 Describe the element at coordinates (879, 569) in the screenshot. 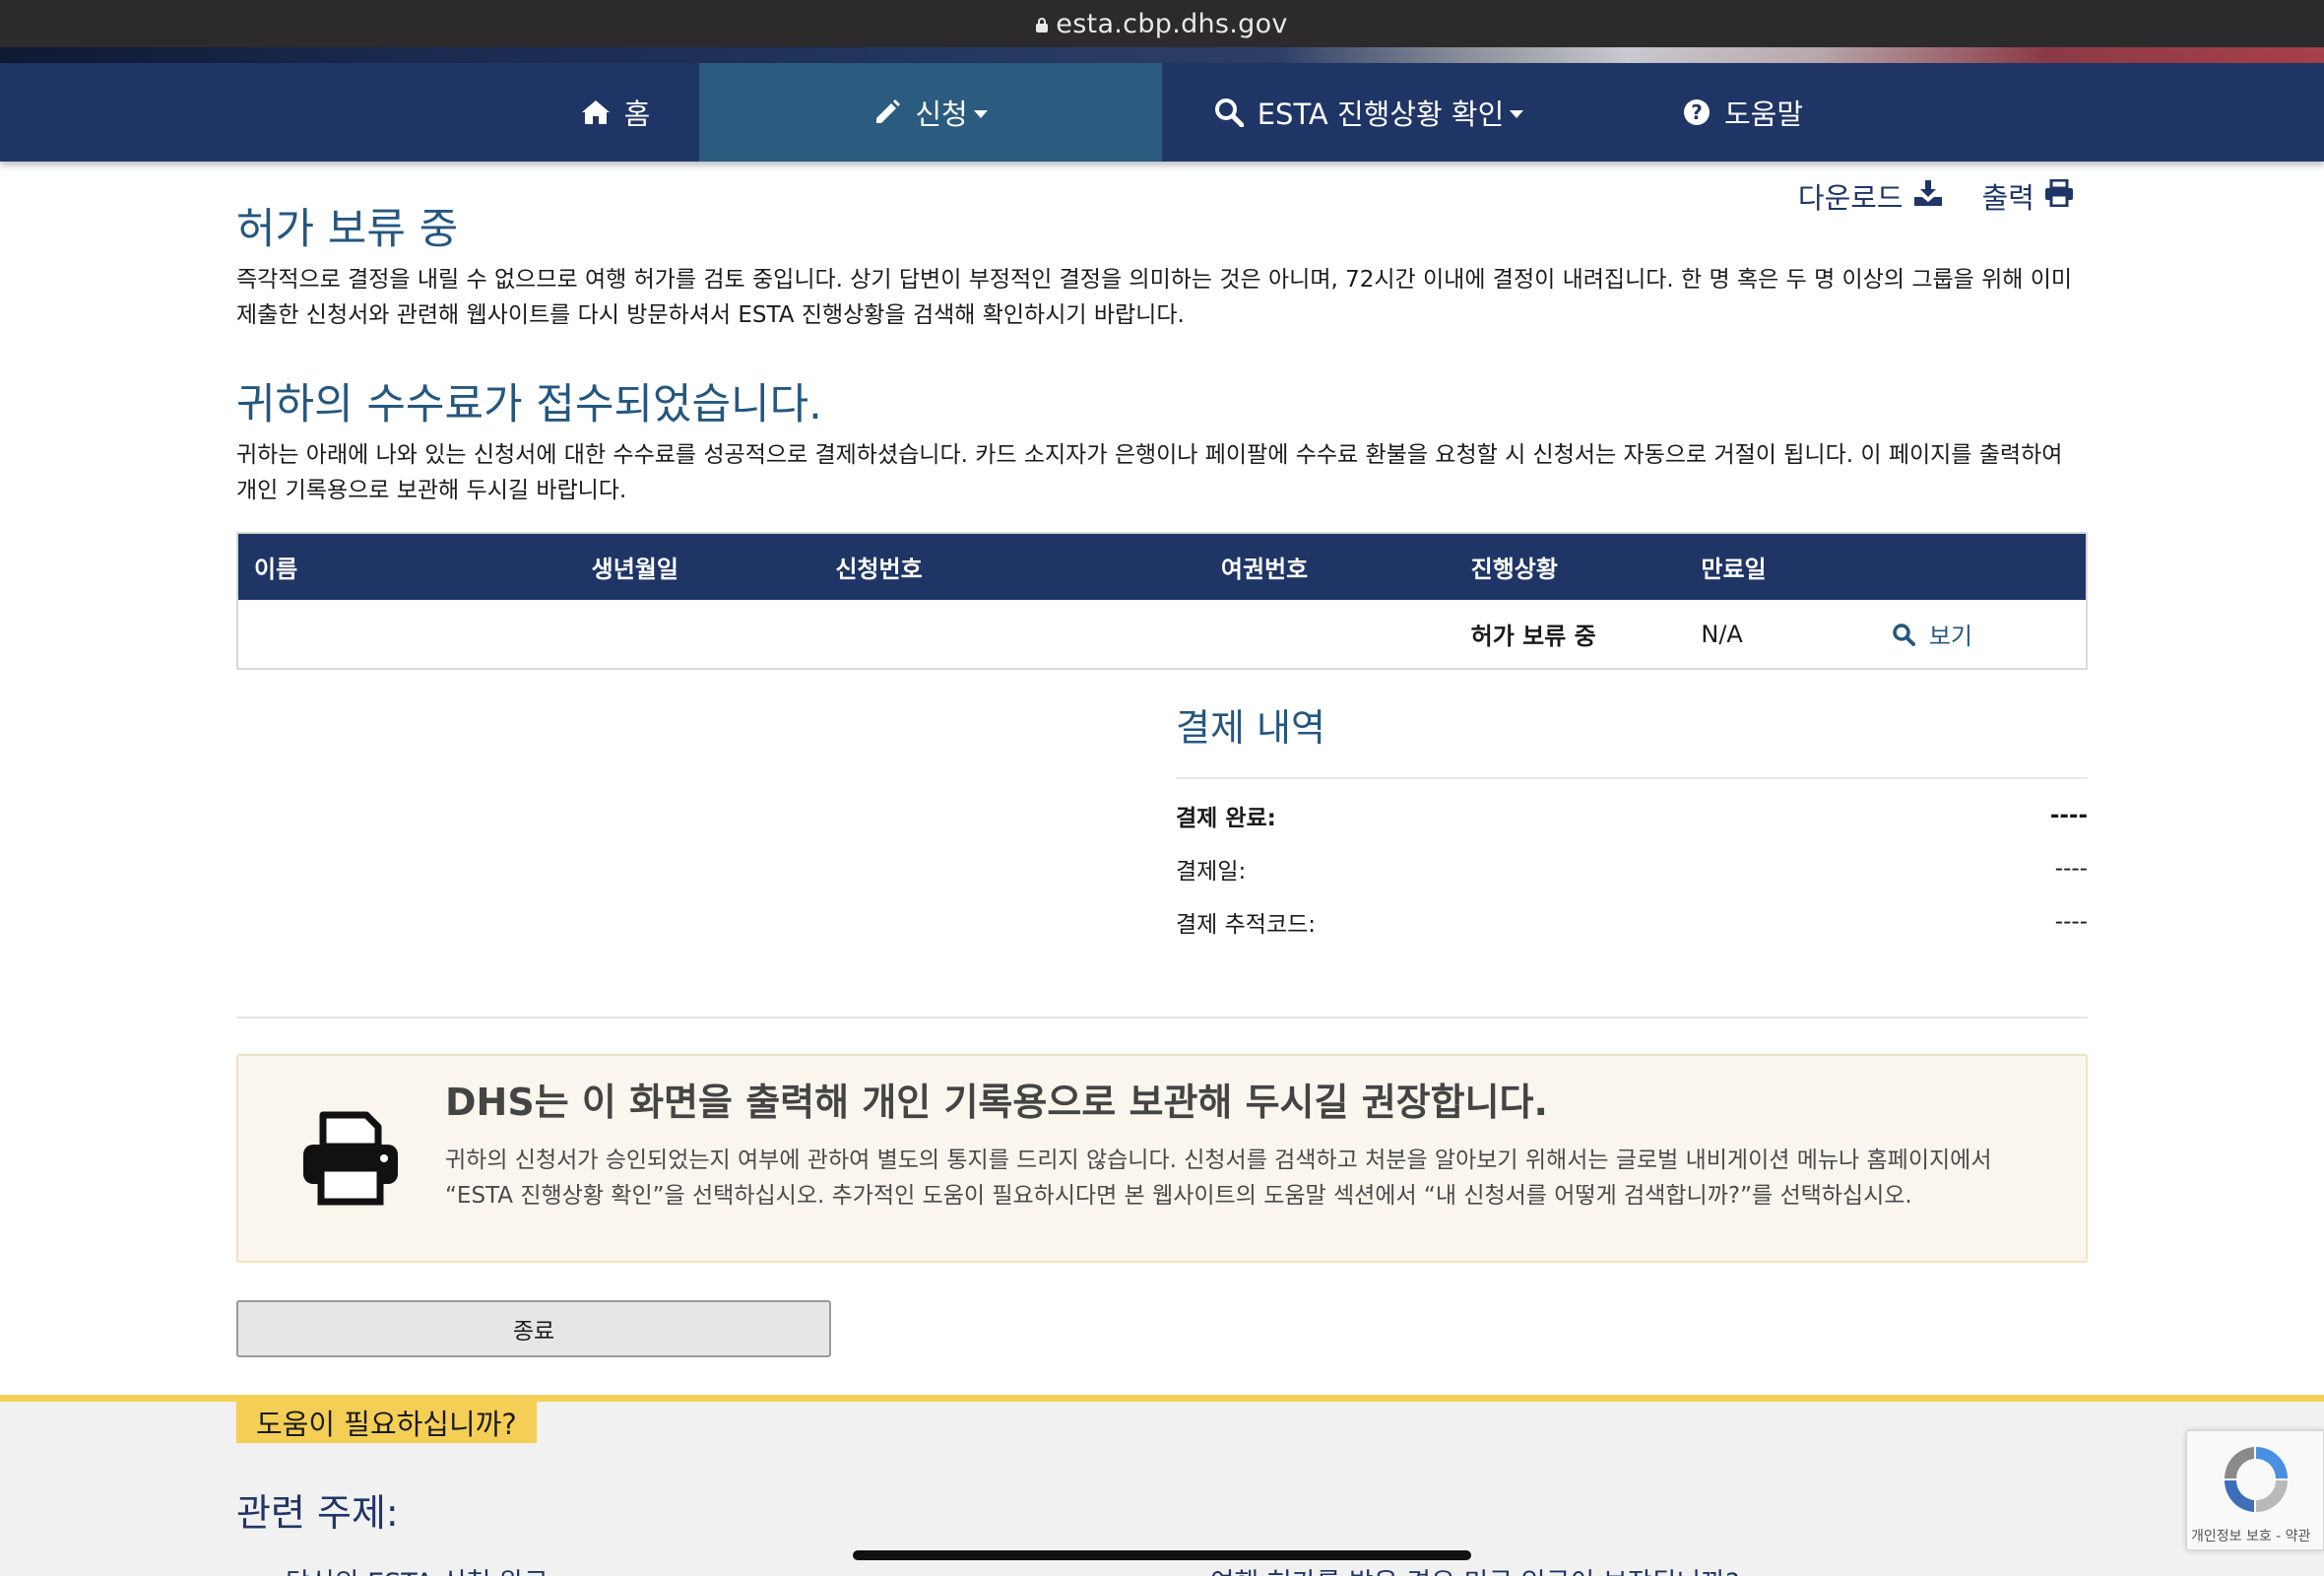

I see `col-app-number: 신청번호` at that location.